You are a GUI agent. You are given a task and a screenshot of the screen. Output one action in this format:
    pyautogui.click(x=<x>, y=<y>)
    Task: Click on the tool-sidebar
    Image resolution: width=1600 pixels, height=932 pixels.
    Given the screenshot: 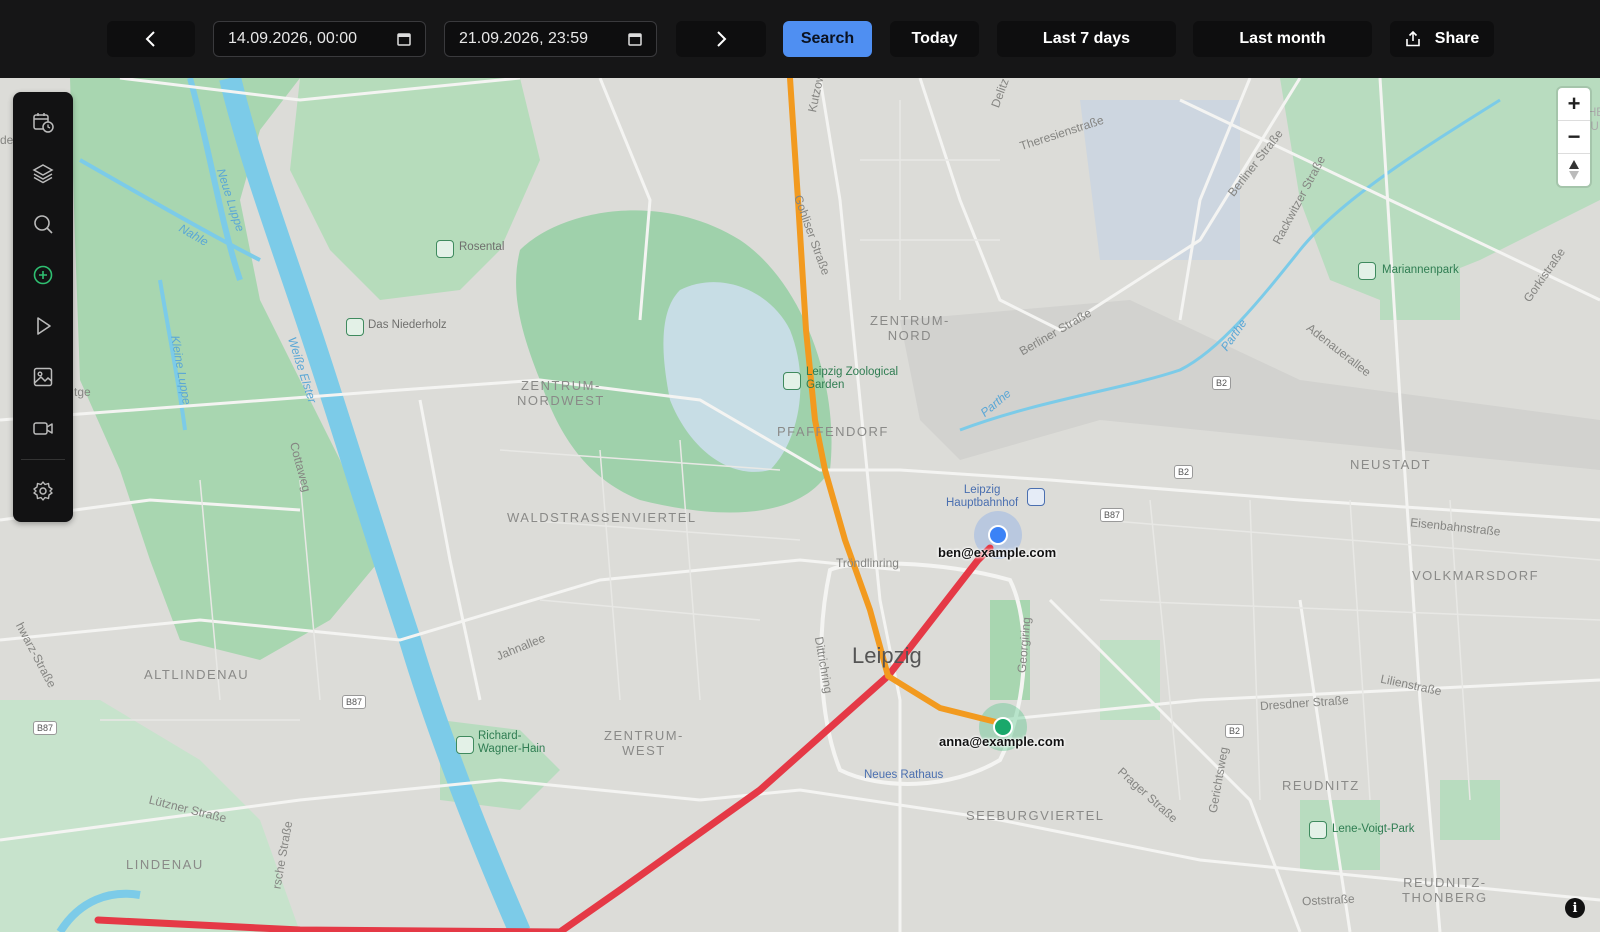 What is the action you would take?
    pyautogui.click(x=43, y=307)
    